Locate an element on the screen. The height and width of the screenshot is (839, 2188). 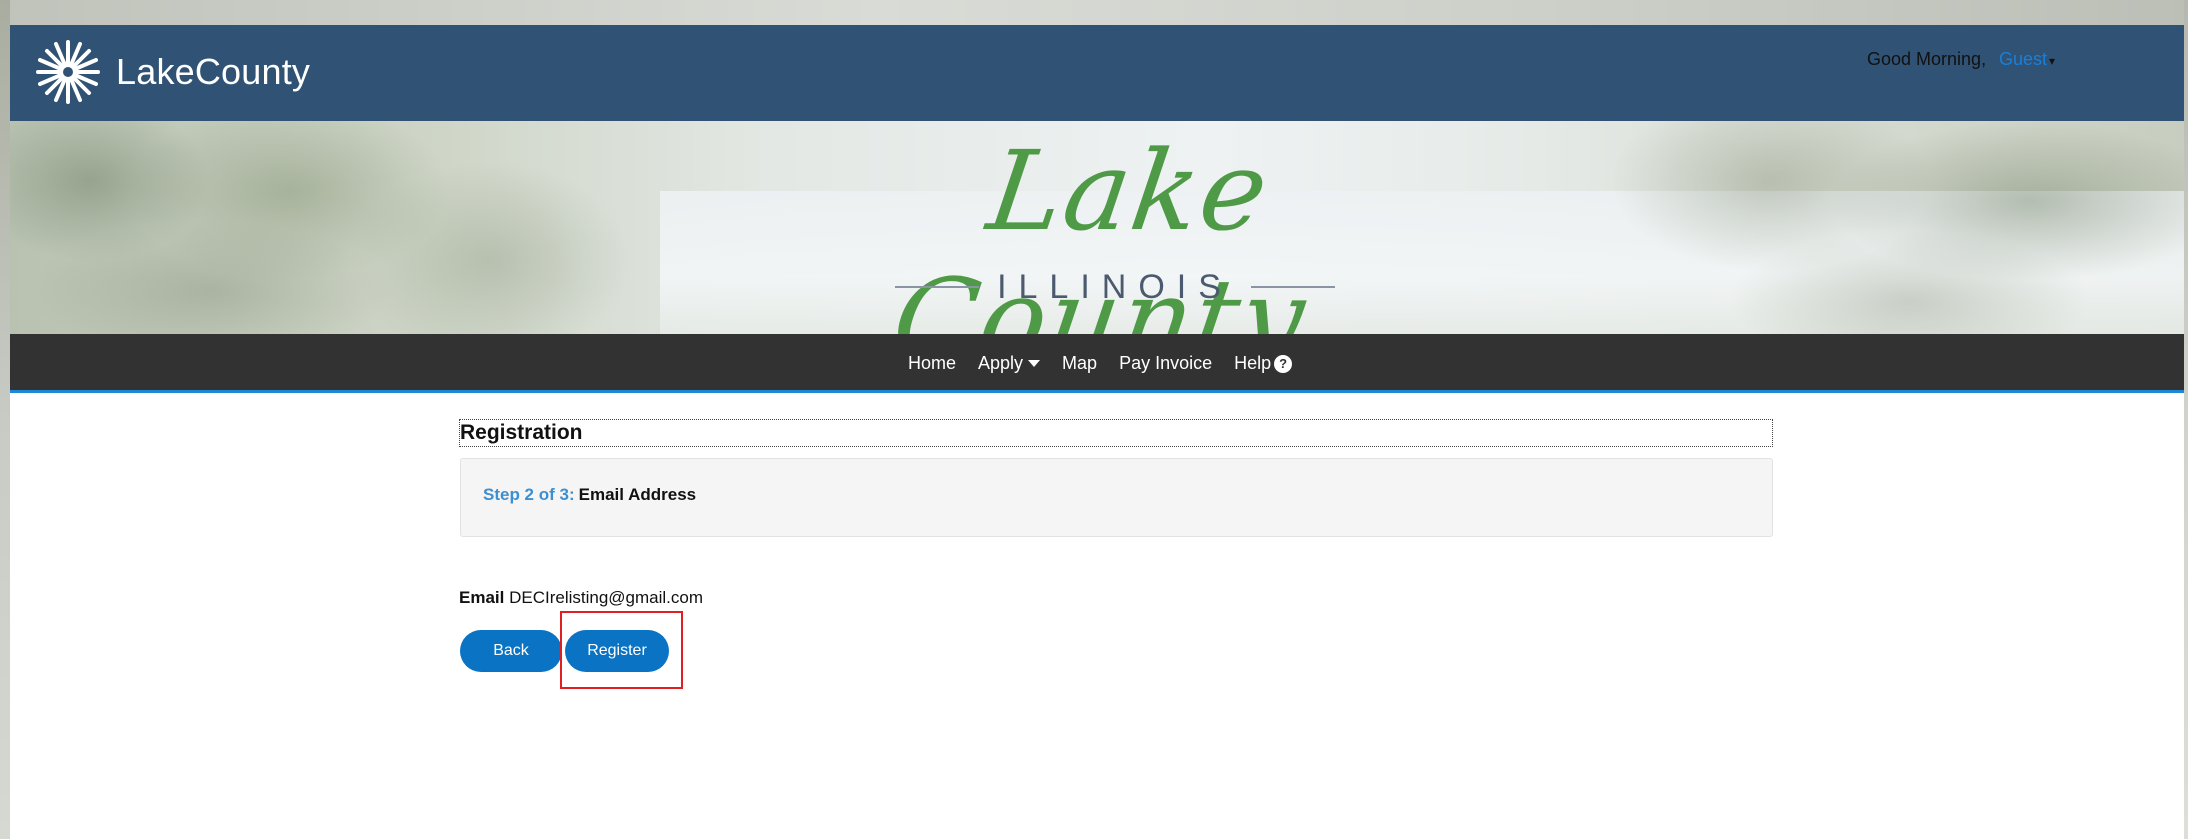
register-button: Register is located at coordinates (617, 651).